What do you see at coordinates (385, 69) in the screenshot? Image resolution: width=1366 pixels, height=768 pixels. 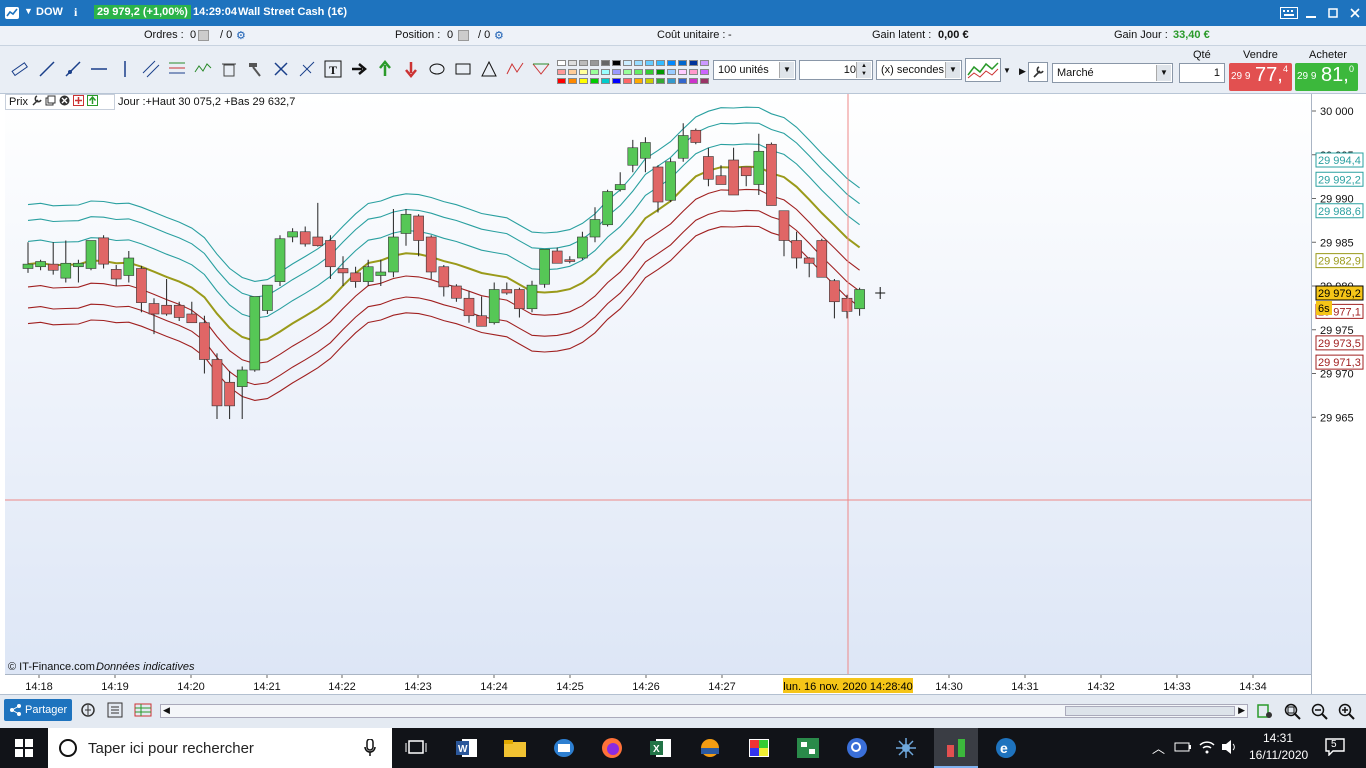 I see `arrow-up-icon` at bounding box center [385, 69].